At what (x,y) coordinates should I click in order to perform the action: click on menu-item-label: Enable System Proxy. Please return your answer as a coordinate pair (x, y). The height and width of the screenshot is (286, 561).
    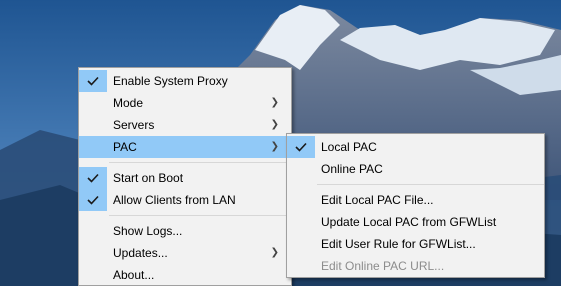
    Looking at the image, I should click on (170, 81).